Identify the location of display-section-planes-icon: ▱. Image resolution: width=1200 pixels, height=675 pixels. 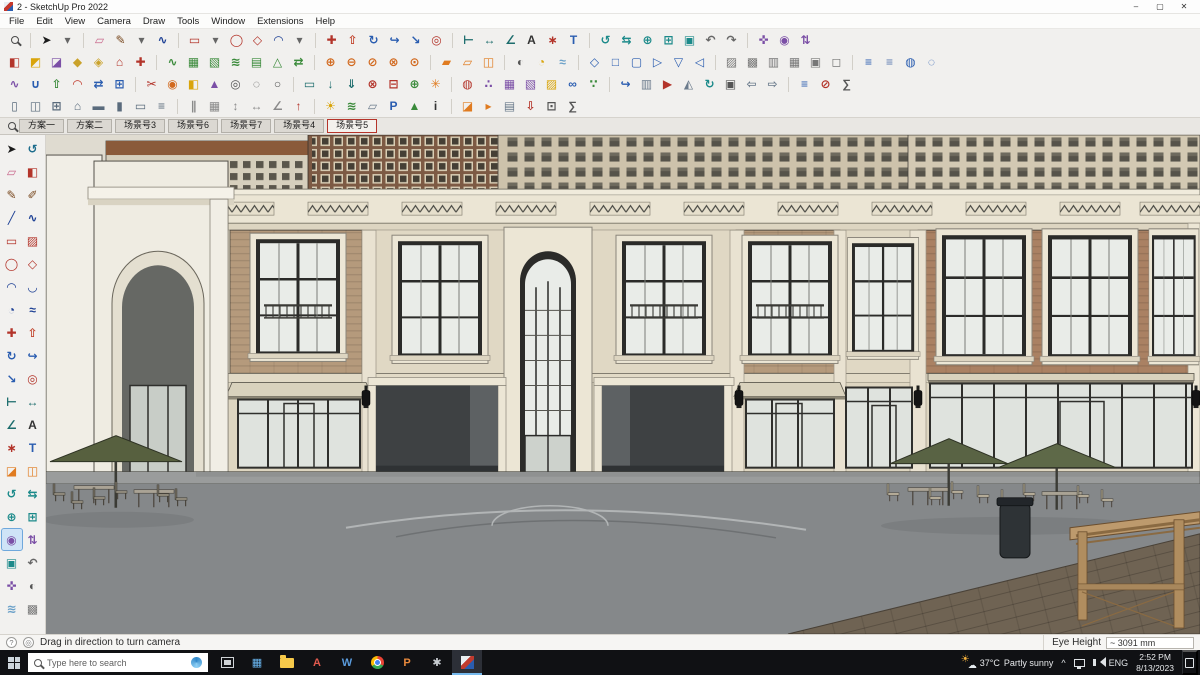
(467, 62).